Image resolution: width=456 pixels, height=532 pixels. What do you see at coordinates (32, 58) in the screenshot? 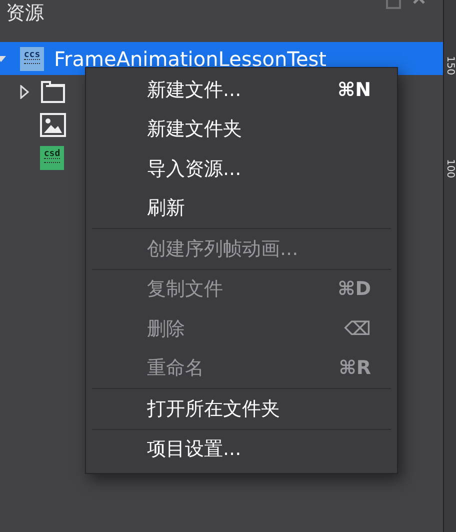
I see `project-file-icon: ccs` at bounding box center [32, 58].